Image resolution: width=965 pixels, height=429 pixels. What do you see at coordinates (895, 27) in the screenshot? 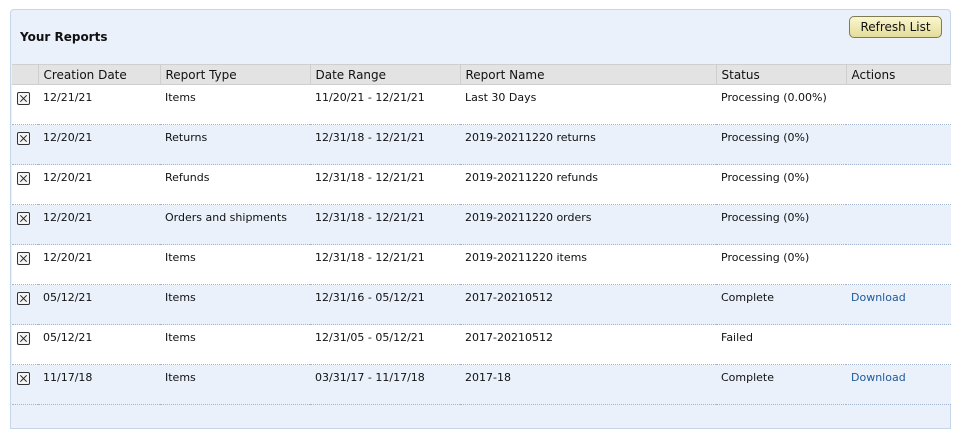
I see `refresh-list-button: Refresh List` at bounding box center [895, 27].